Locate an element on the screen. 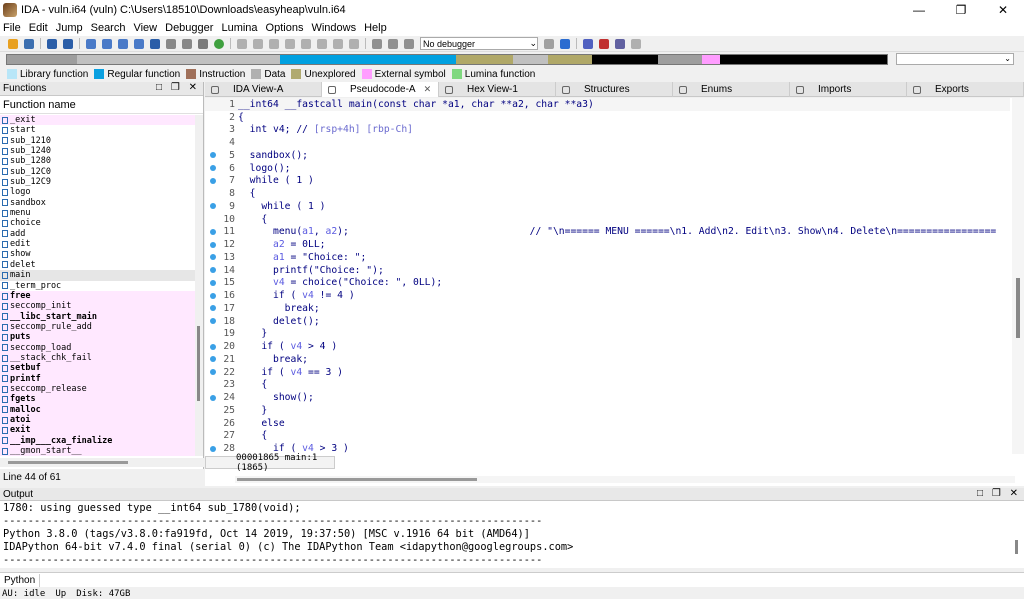 The height and width of the screenshot is (599, 1024). menu-search: Search is located at coordinates (108, 28).